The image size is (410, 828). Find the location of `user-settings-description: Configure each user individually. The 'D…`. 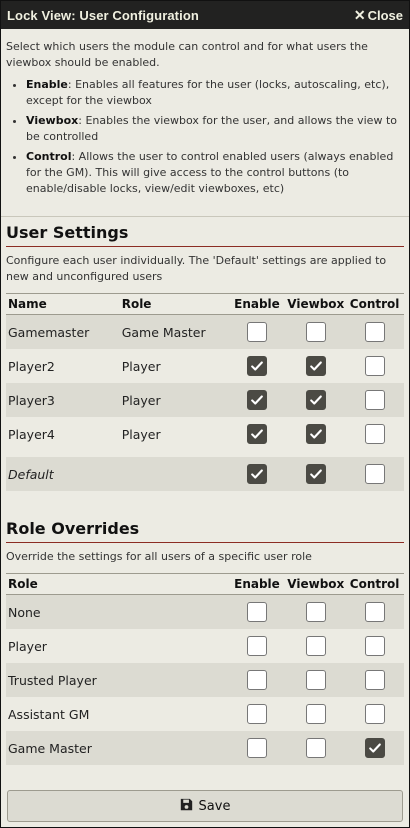

user-settings-description: Configure each user individually. The 'D… is located at coordinates (196, 268).